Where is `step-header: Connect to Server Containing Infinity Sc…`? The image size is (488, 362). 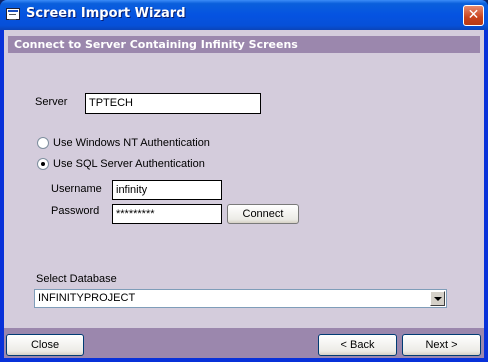 step-header: Connect to Server Containing Infinity Sc… is located at coordinates (244, 44).